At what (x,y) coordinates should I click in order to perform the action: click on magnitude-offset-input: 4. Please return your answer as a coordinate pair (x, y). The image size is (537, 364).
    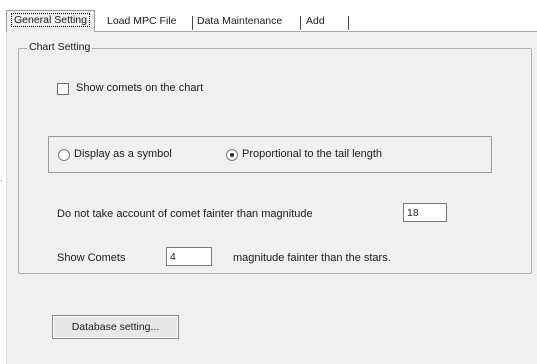
    Looking at the image, I should click on (189, 256).